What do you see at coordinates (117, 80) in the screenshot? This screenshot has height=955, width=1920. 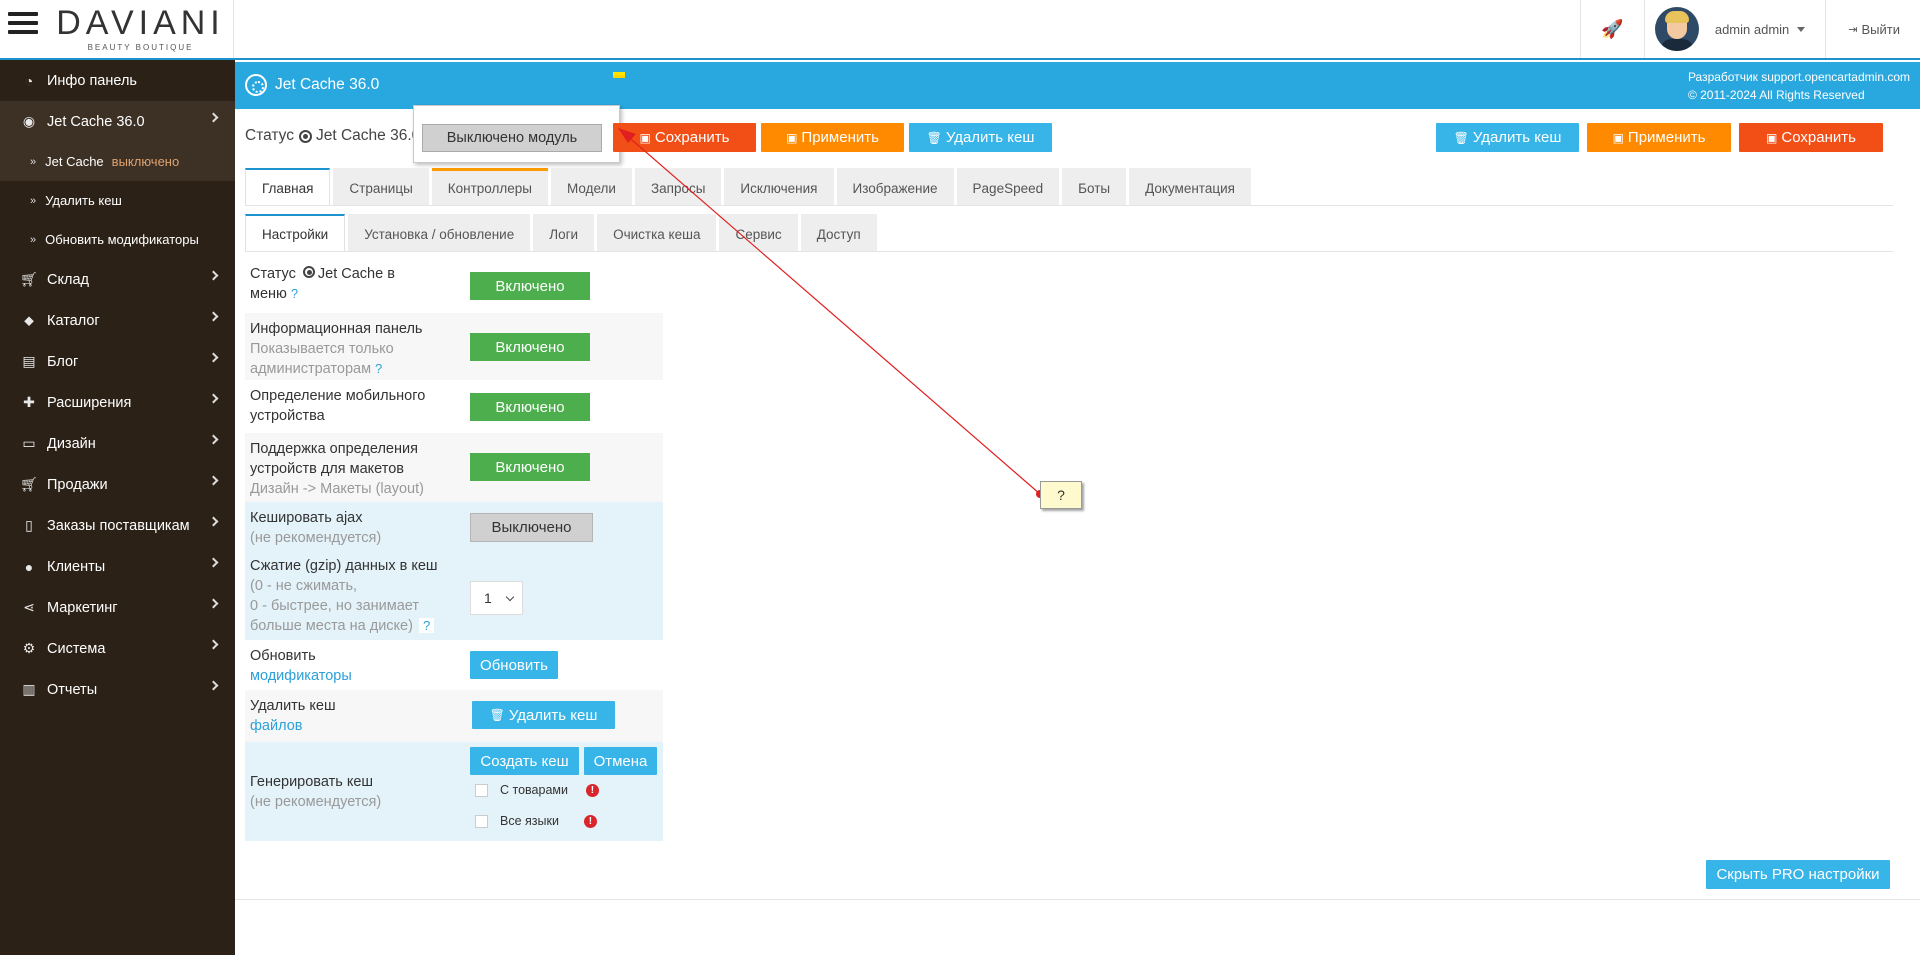 I see `sidebar-item-dashboard: ◔ Инфо панель` at bounding box center [117, 80].